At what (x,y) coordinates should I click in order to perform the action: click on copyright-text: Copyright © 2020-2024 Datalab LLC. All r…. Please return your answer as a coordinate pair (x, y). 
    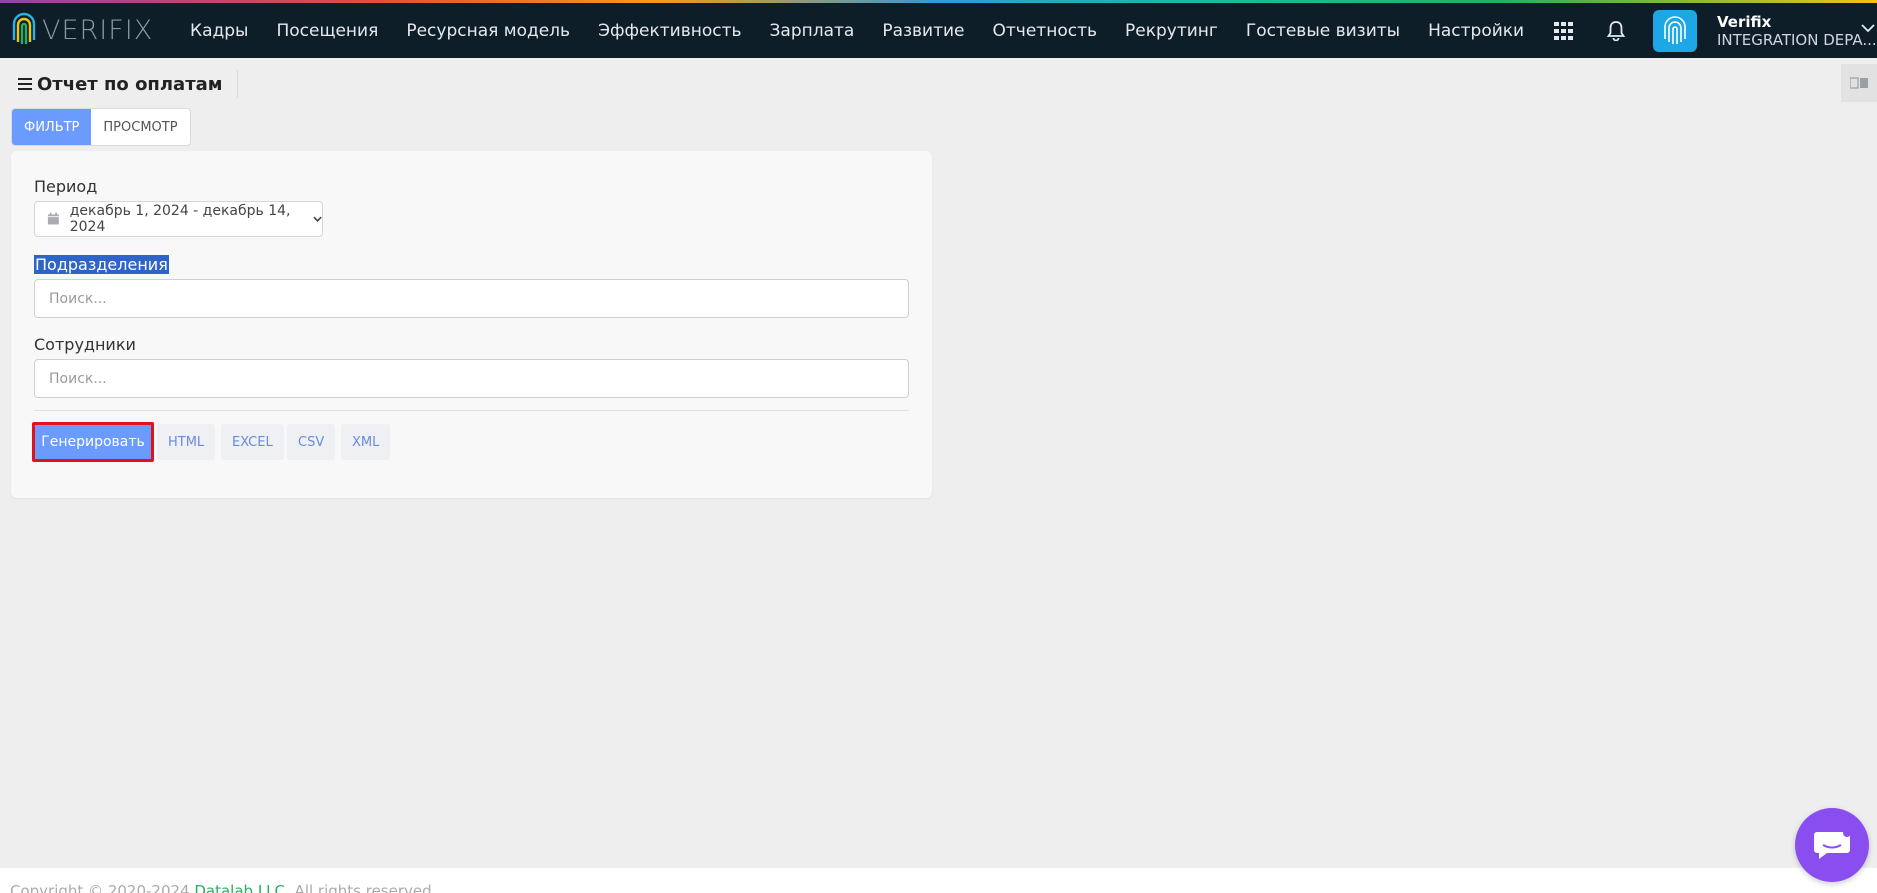
    Looking at the image, I should click on (223, 887).